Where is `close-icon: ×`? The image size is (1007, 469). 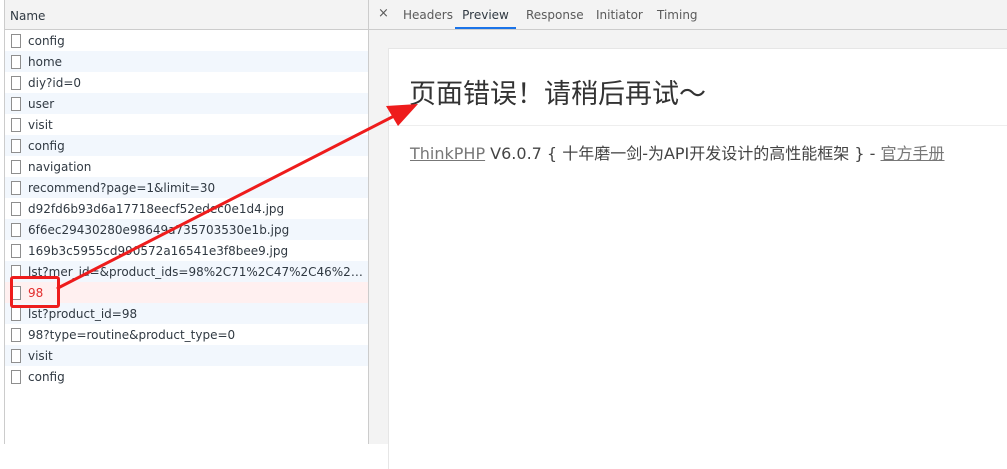 close-icon: × is located at coordinates (383, 13).